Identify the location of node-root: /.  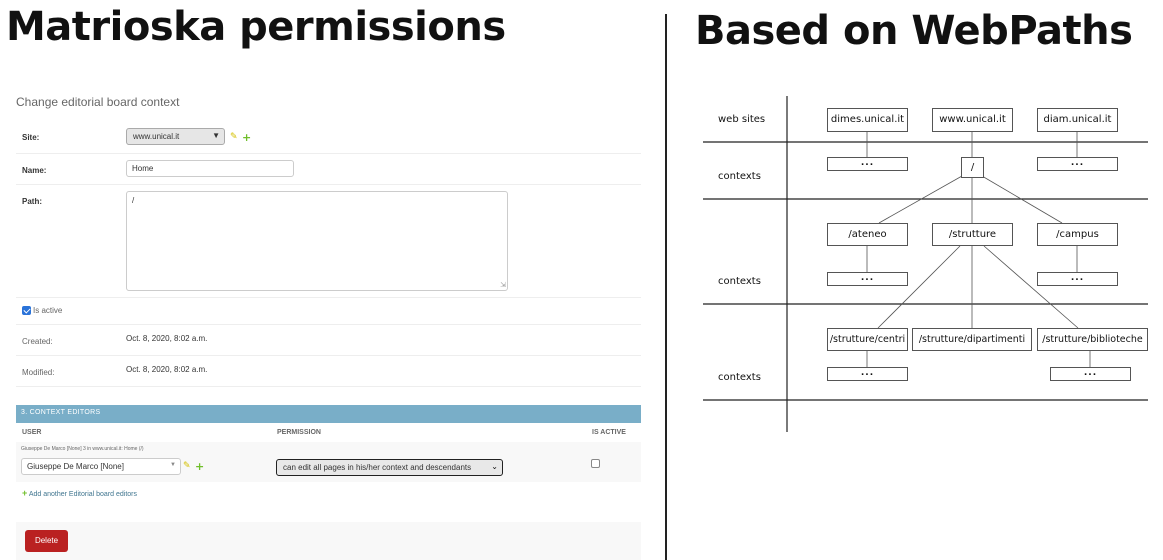
(972, 167).